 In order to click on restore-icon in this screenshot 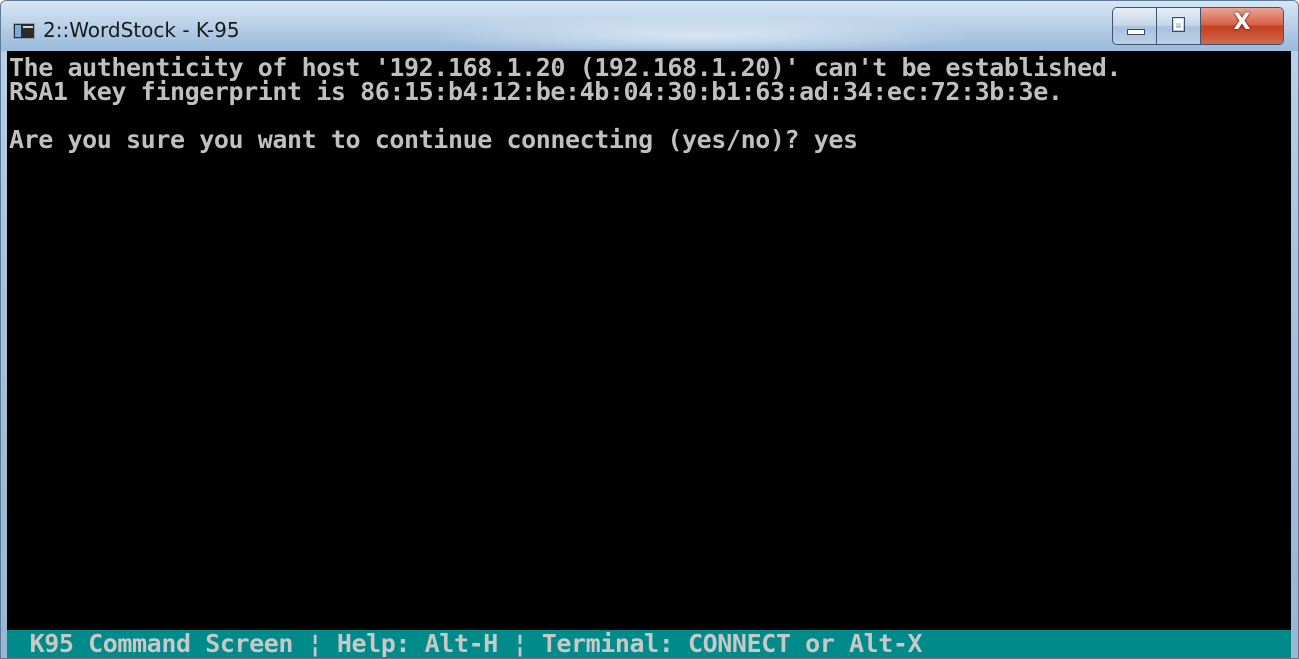, I will do `click(1178, 24)`.